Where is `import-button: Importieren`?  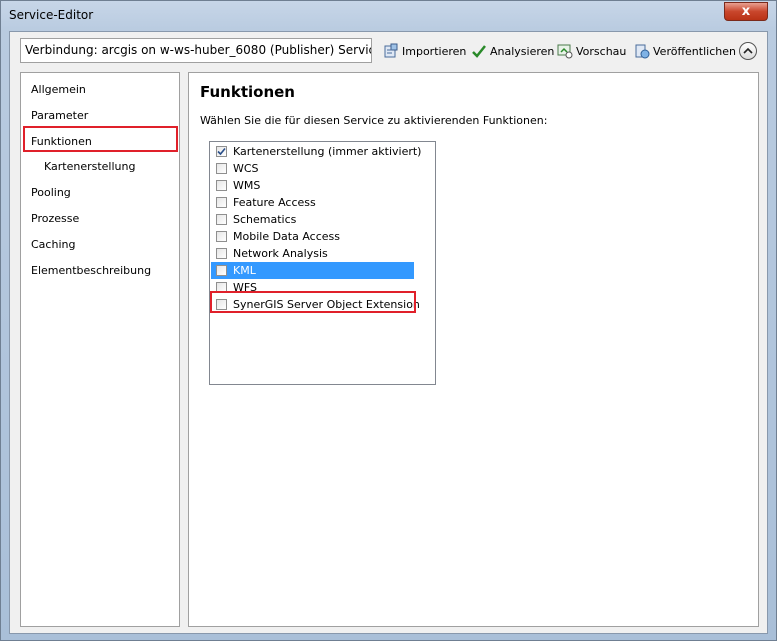
import-button: Importieren is located at coordinates (424, 51).